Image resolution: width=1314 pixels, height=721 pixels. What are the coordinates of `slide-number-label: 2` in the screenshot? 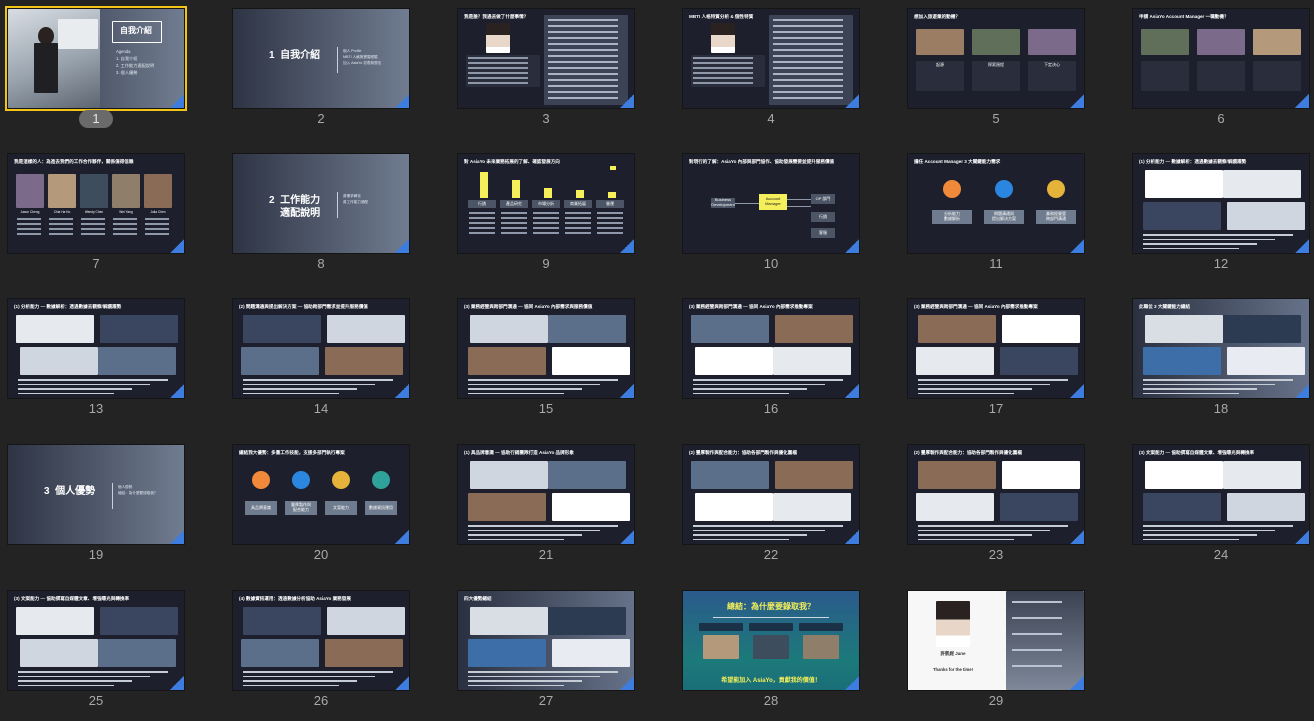 It's located at (321, 118).